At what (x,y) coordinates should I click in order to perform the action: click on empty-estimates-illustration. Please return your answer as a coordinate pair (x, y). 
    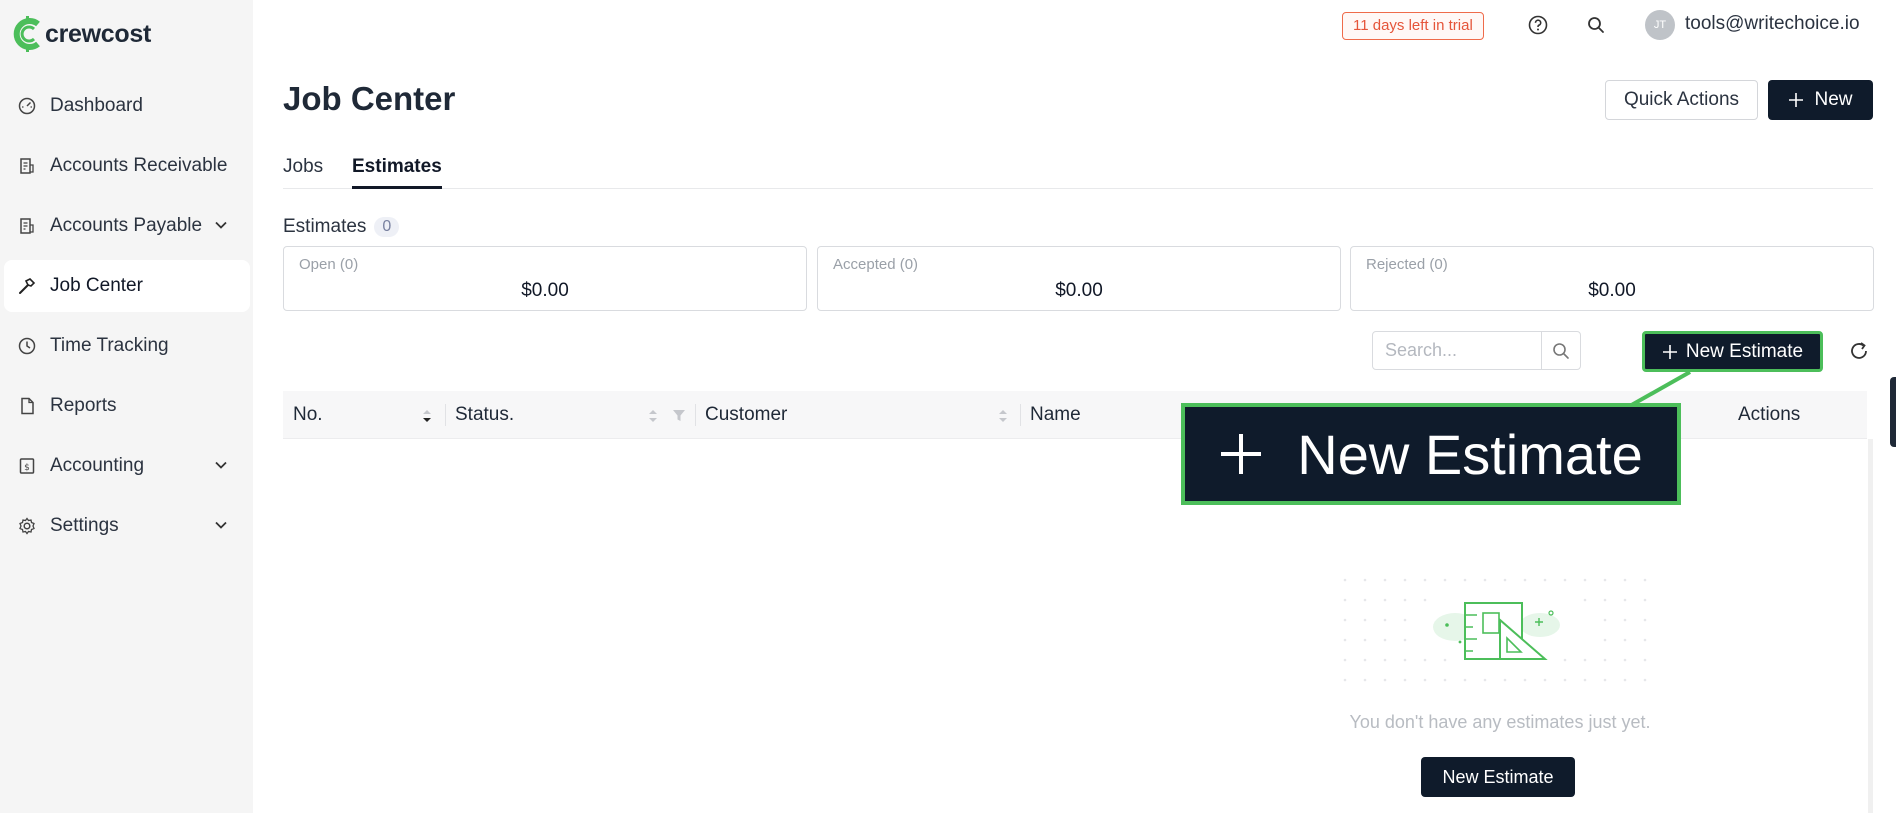
    Looking at the image, I should click on (1495, 630).